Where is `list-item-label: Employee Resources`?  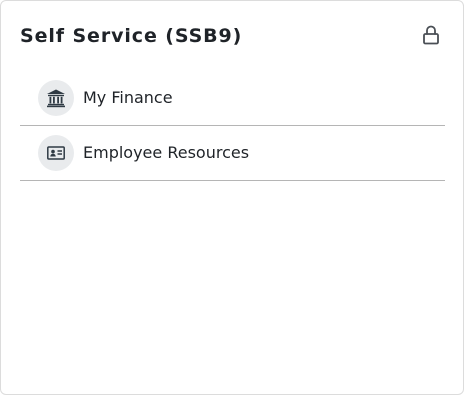 list-item-label: Employee Resources is located at coordinates (166, 152).